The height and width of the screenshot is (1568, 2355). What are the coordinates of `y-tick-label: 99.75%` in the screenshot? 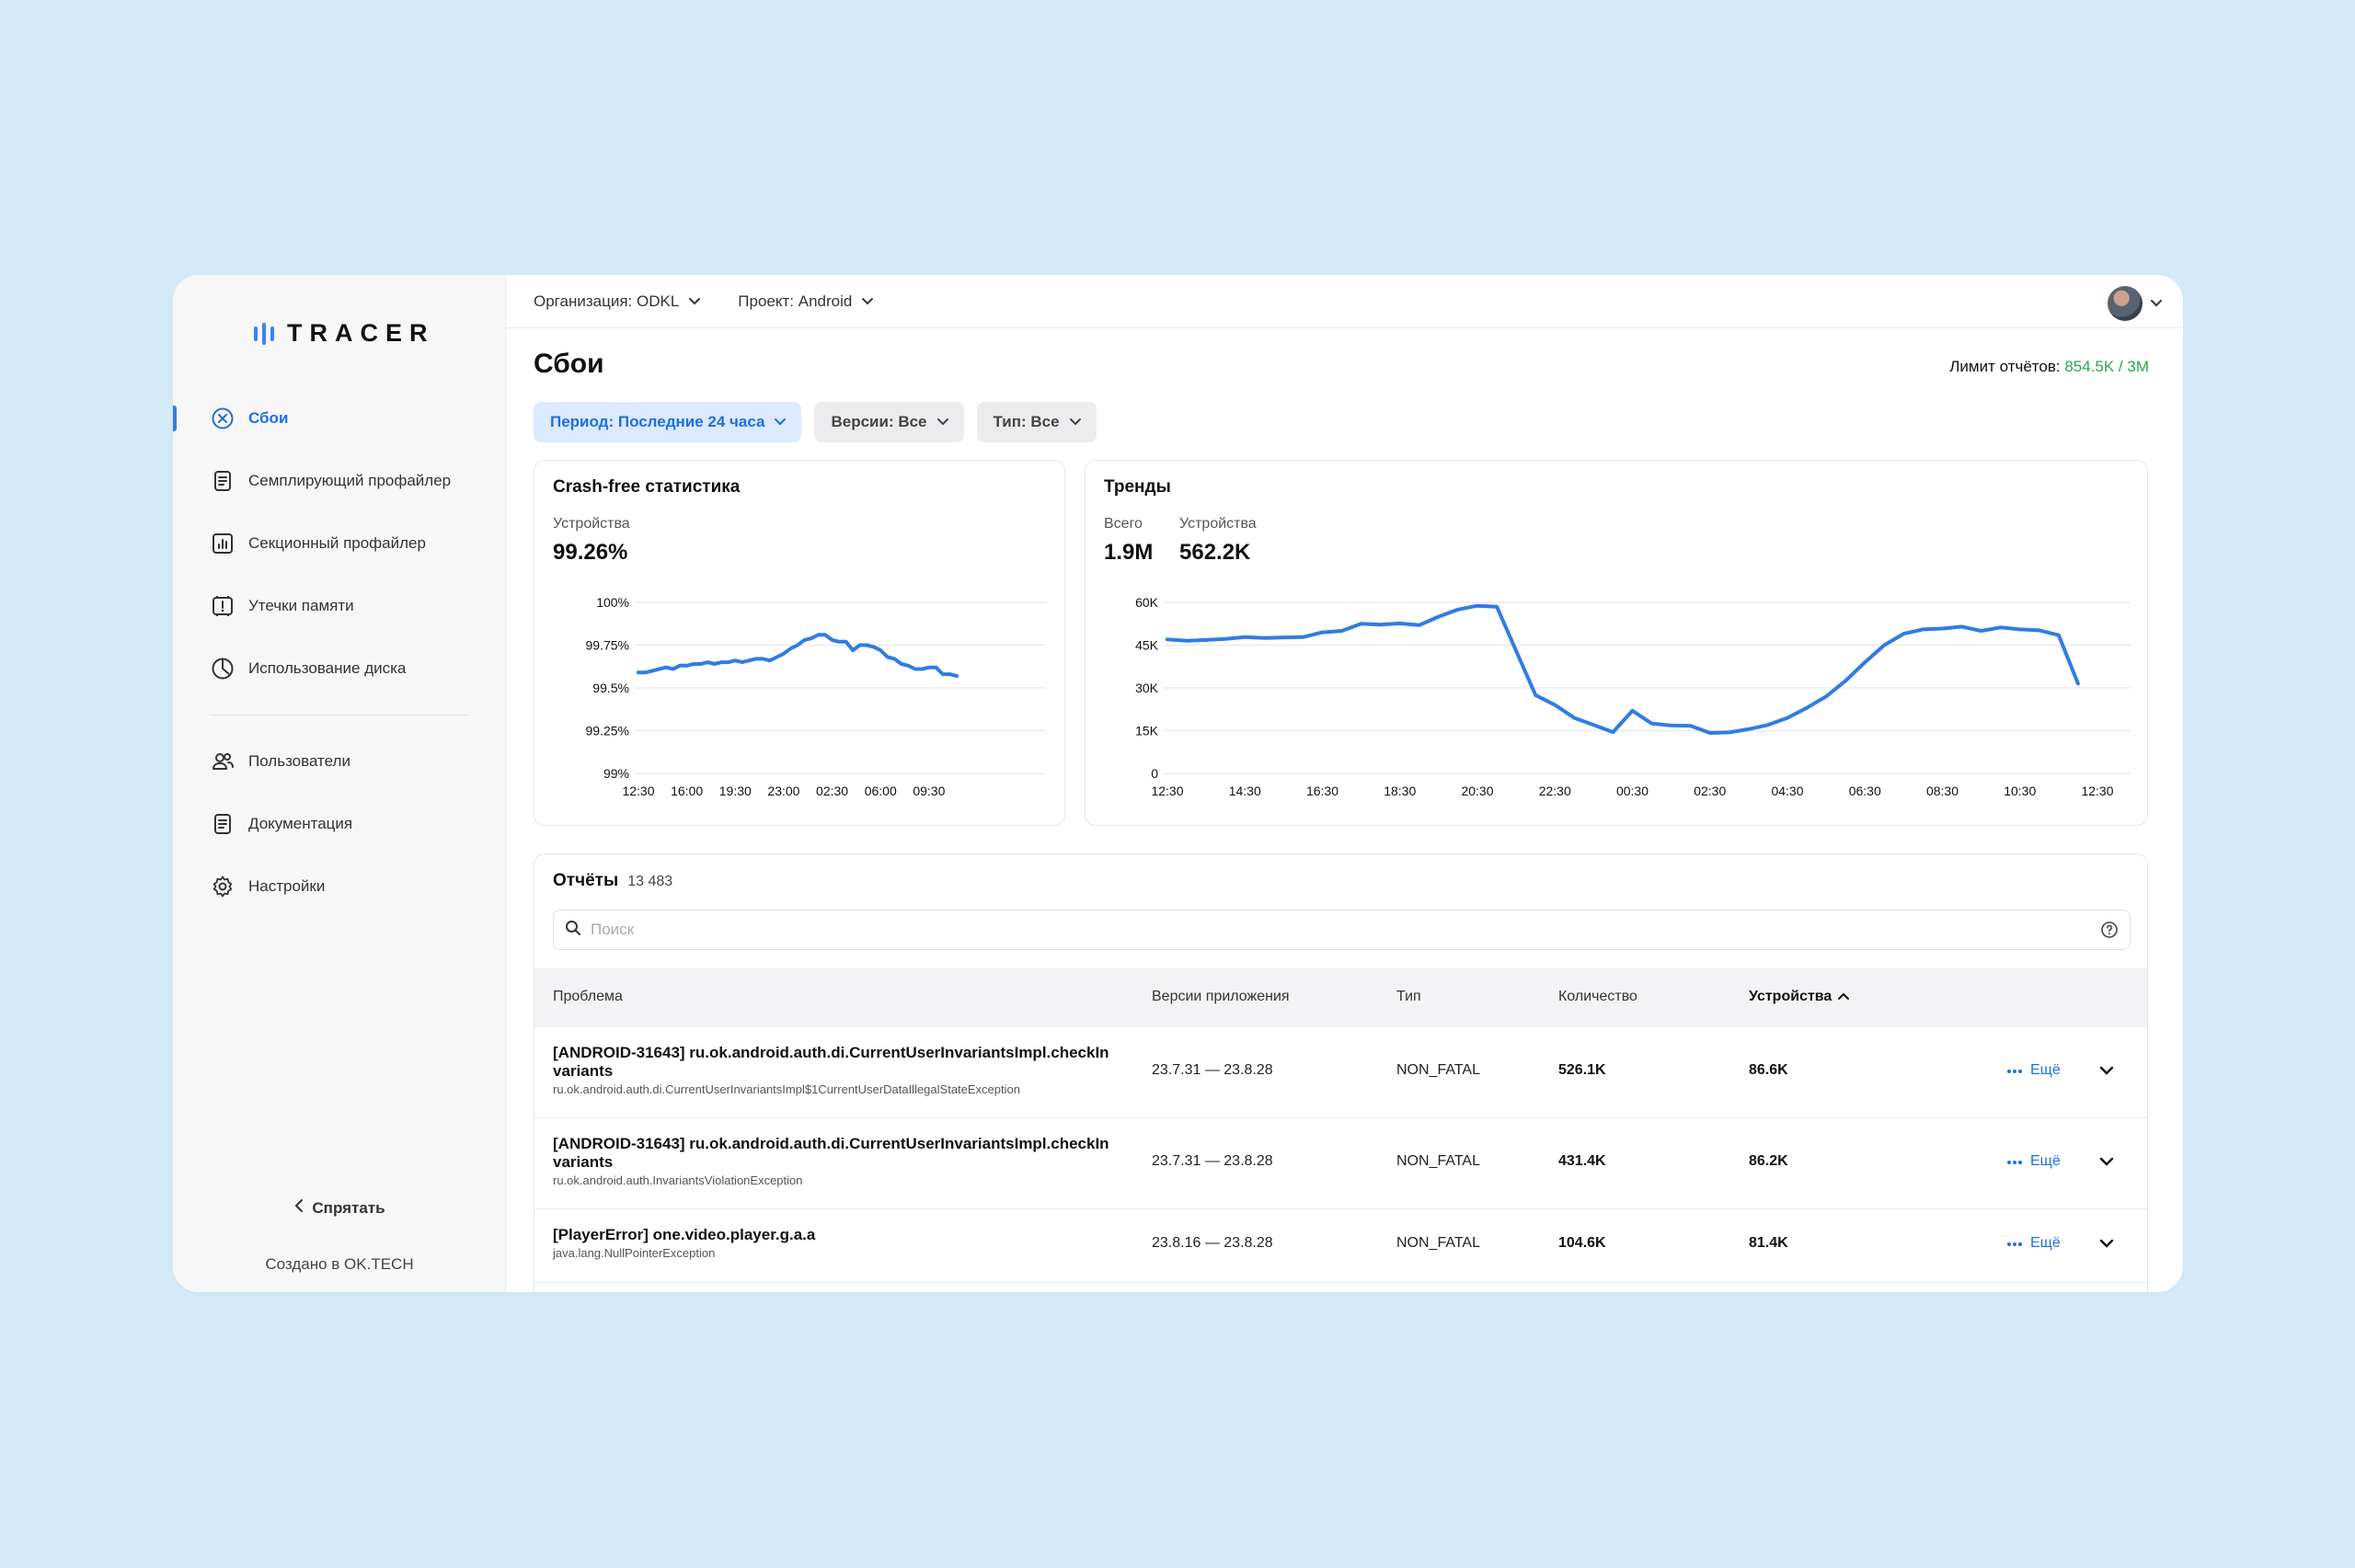 It's located at (607, 645).